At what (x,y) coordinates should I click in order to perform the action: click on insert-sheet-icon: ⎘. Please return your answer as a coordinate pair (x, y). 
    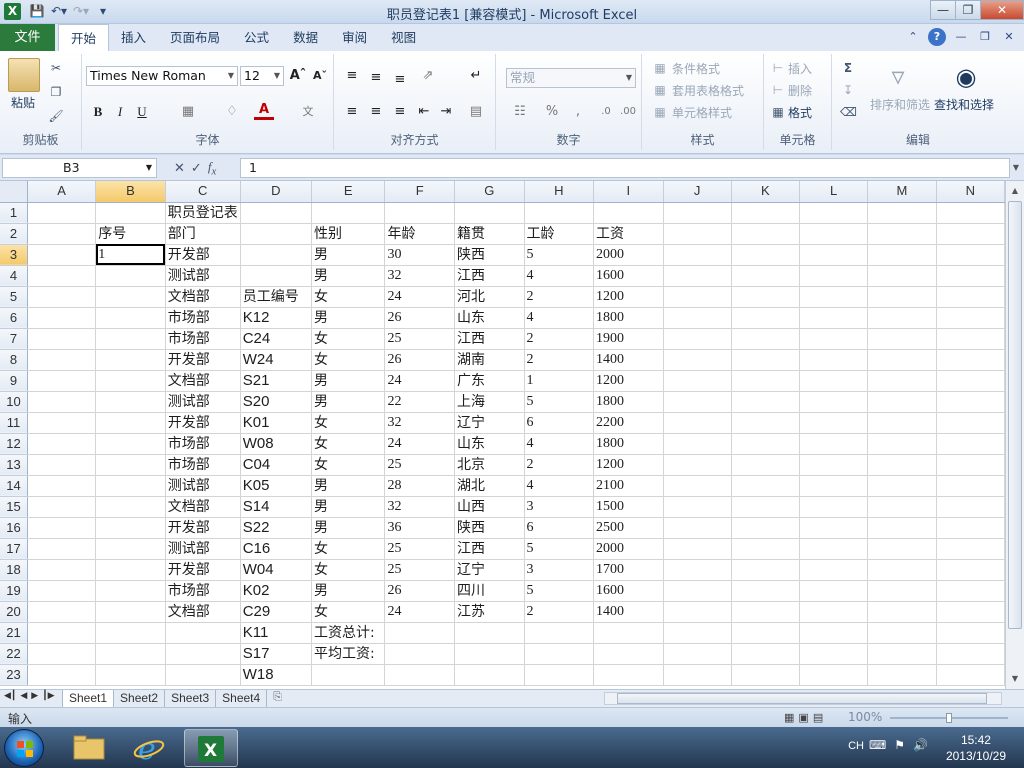
    Looking at the image, I should click on (277, 698).